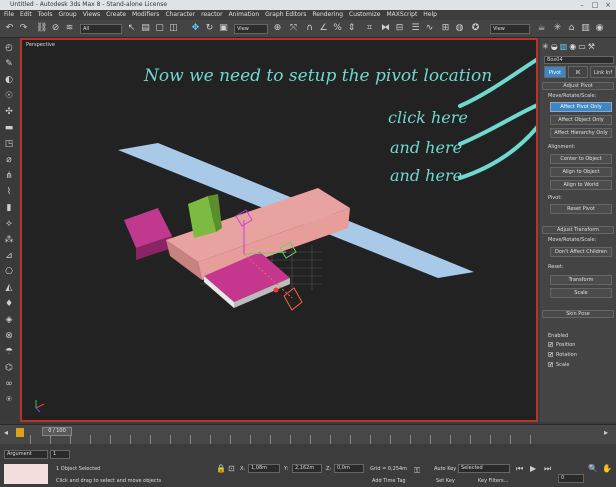 The image size is (616, 487). Describe the element at coordinates (582, 48) in the screenshot. I see `display-tab-icon: ▭` at that location.